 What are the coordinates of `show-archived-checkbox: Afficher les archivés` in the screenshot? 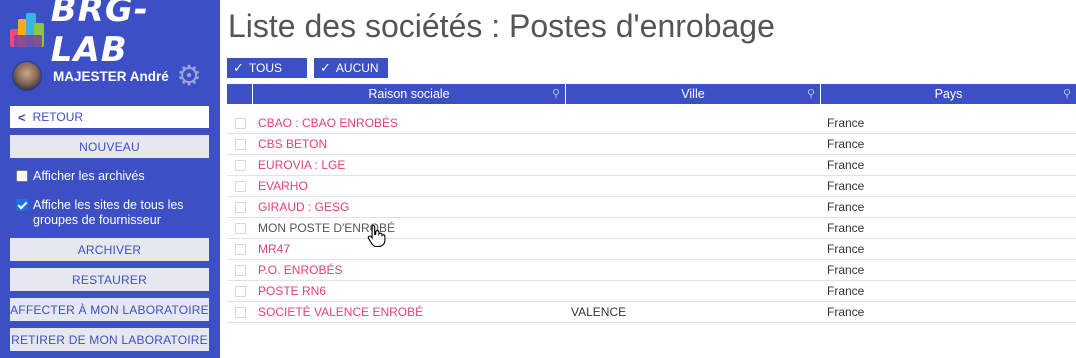 It's located at (80, 176).